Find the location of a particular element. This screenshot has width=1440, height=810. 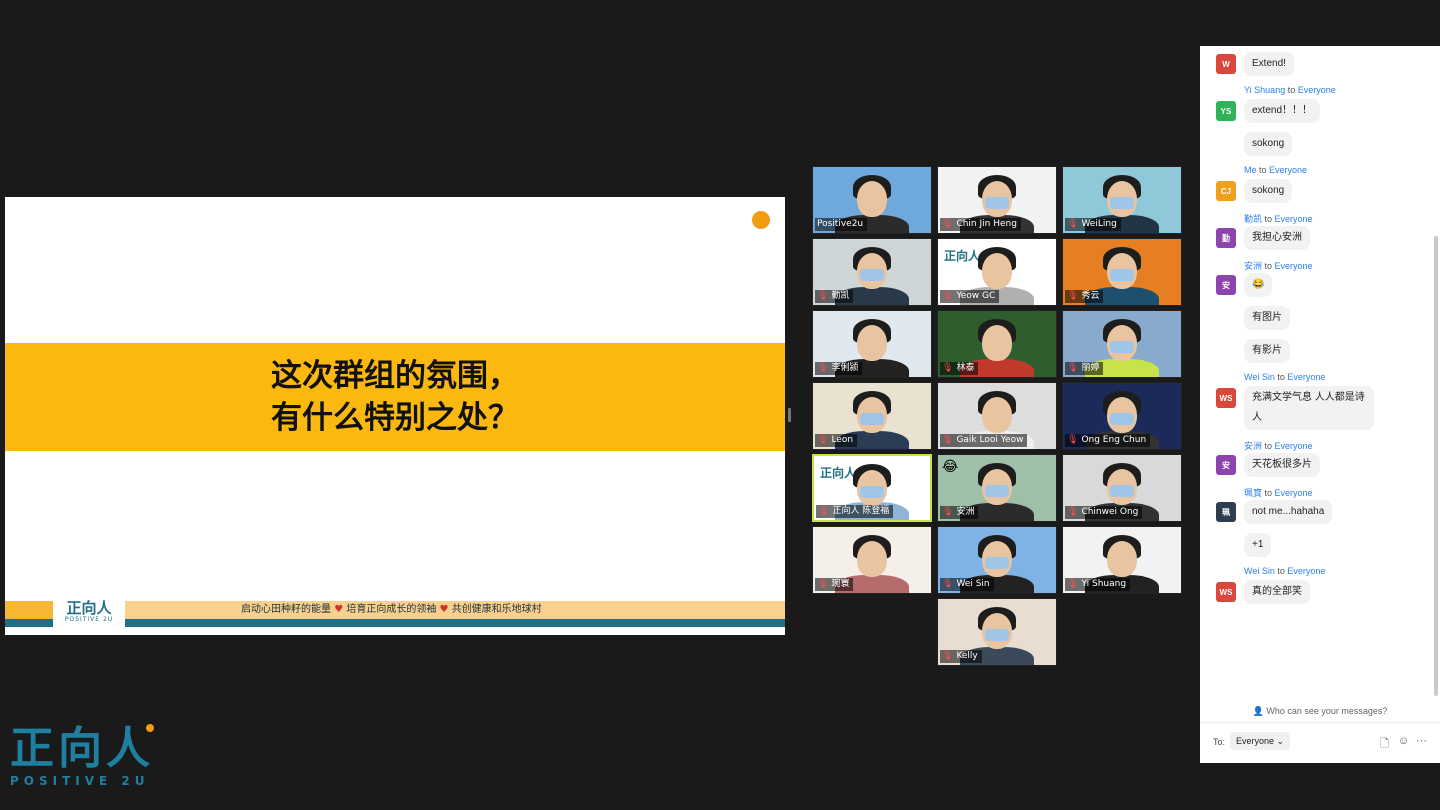

participant-name: 李俐颍 is located at coordinates (845, 368).